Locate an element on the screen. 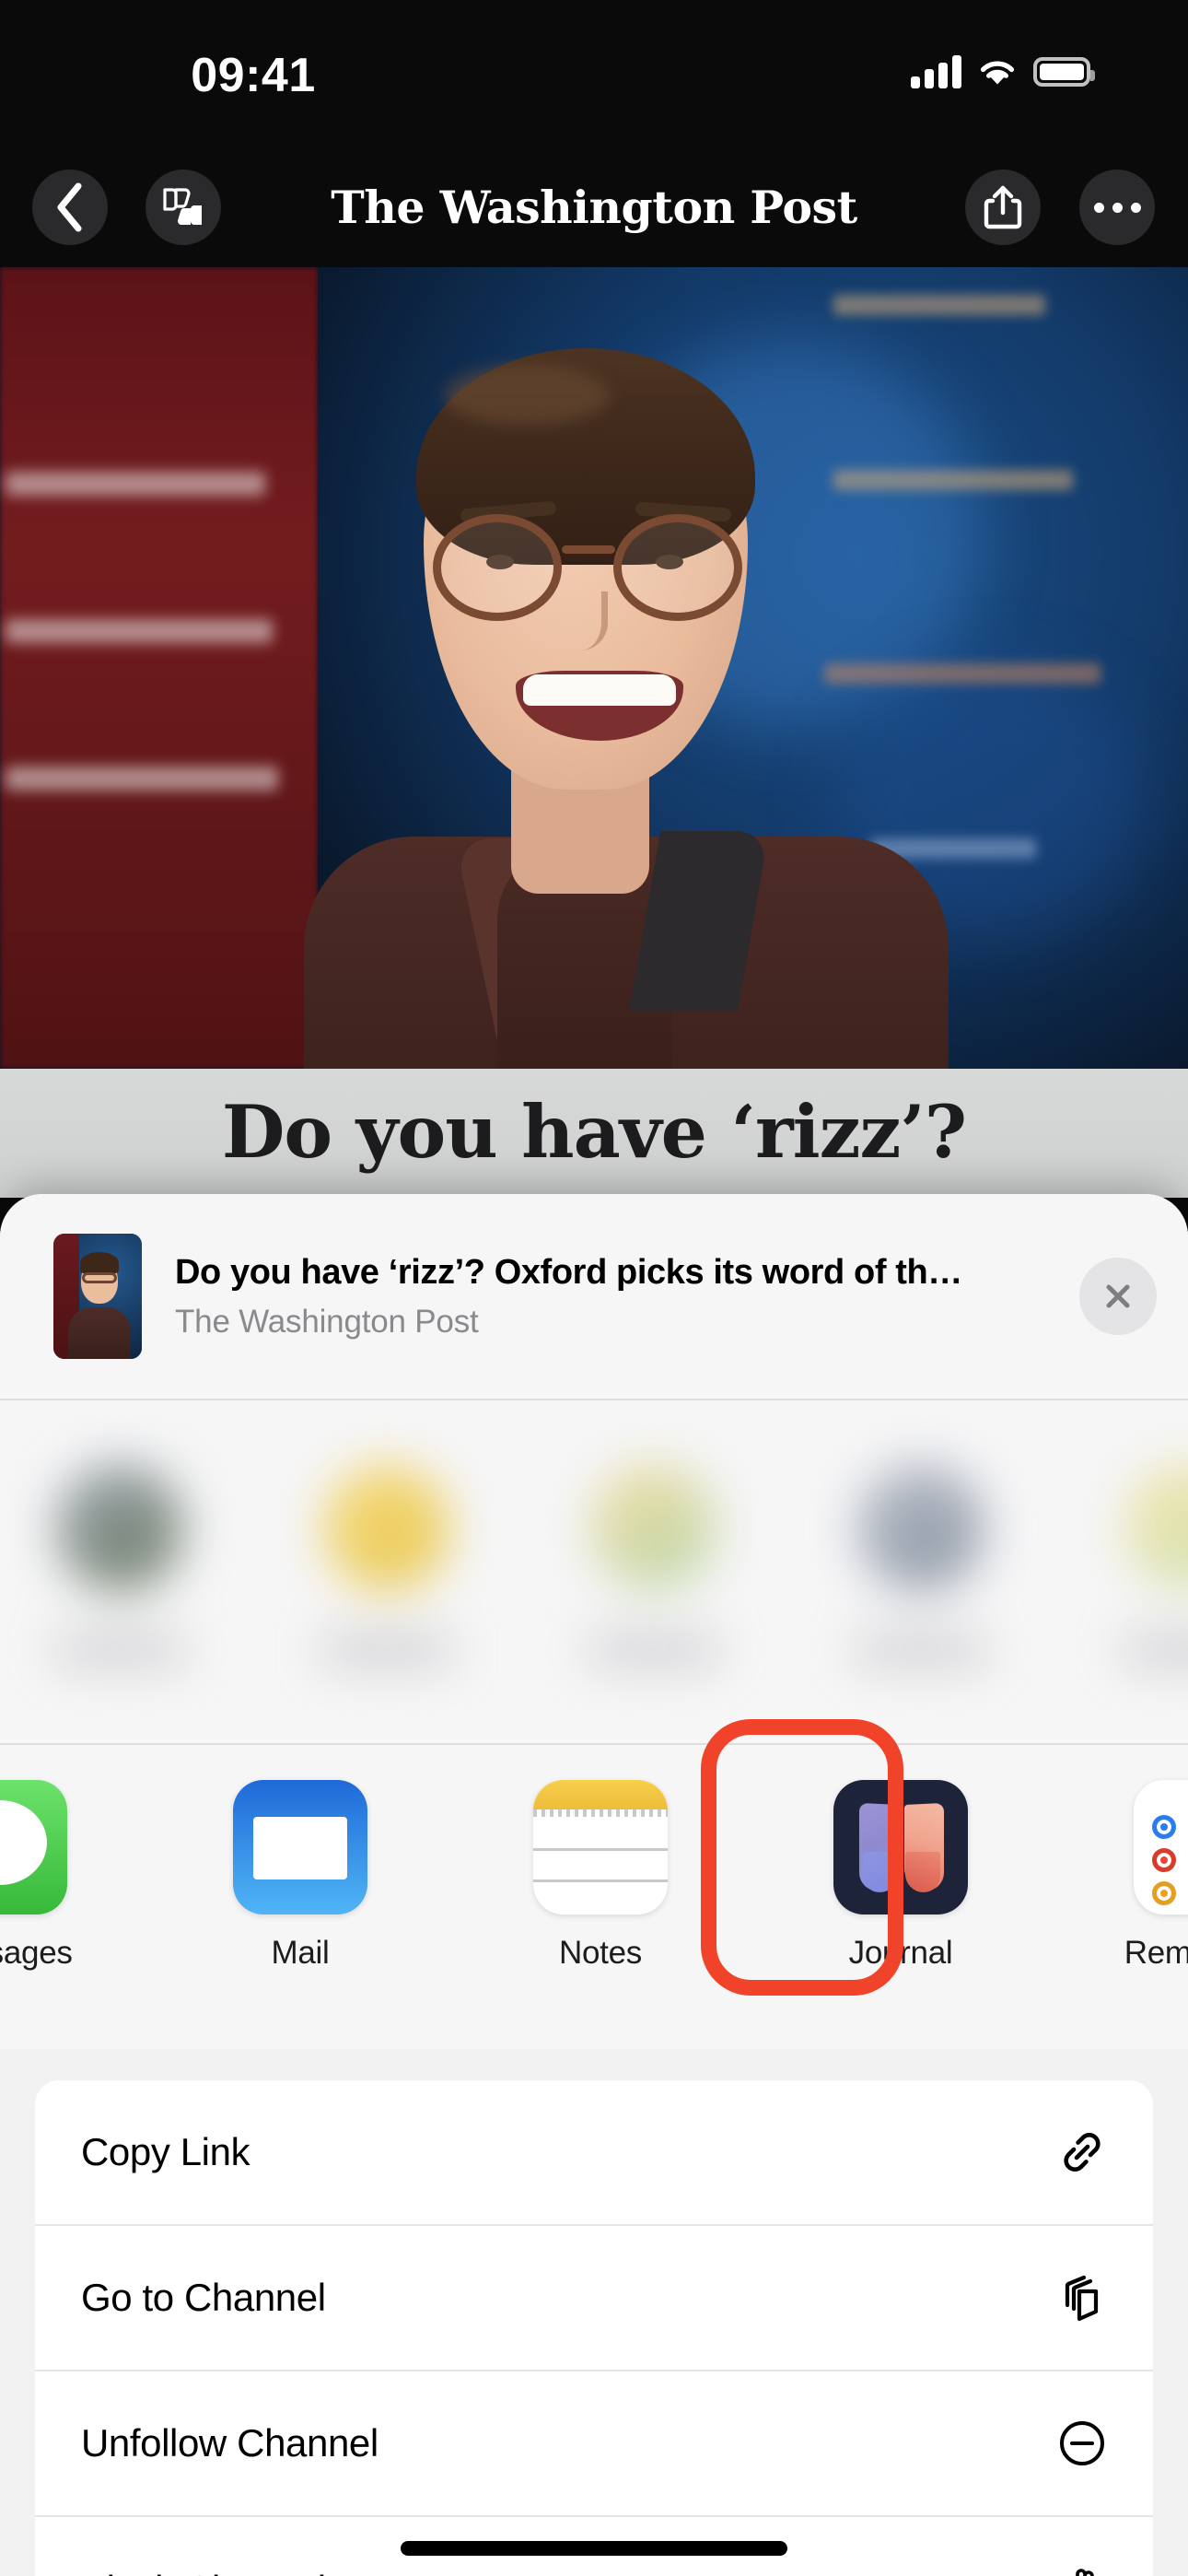 The height and width of the screenshot is (2576, 1188). suggested-contacts-row is located at coordinates (594, 1571).